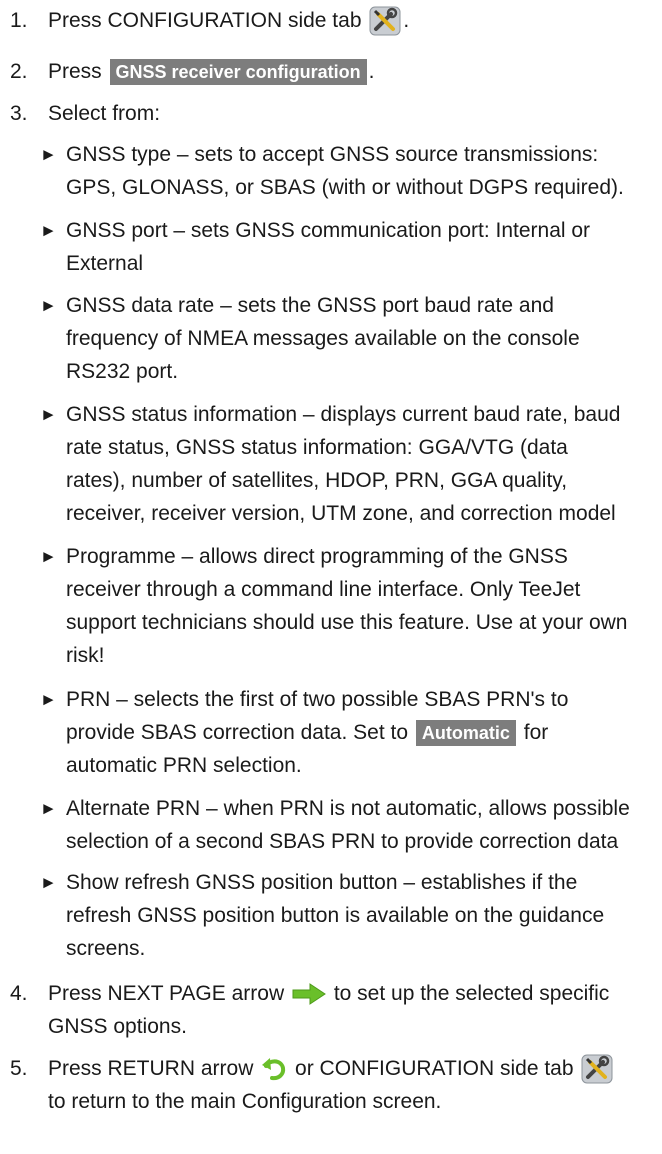 The image size is (662, 1154). Describe the element at coordinates (205, 20) in the screenshot. I see `step-text: Press CONFIGURATION side tab` at that location.